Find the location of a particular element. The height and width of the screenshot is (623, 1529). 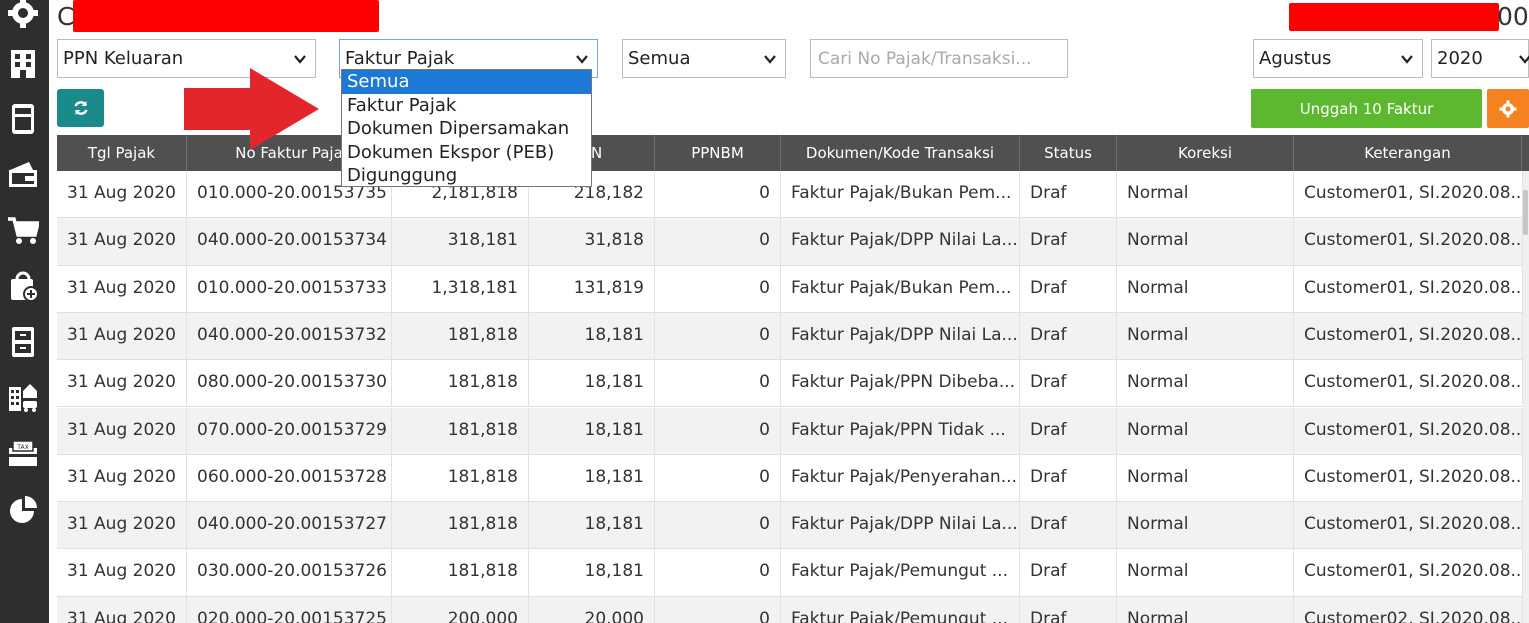

annotation-arrow-icon is located at coordinates (251, 109).